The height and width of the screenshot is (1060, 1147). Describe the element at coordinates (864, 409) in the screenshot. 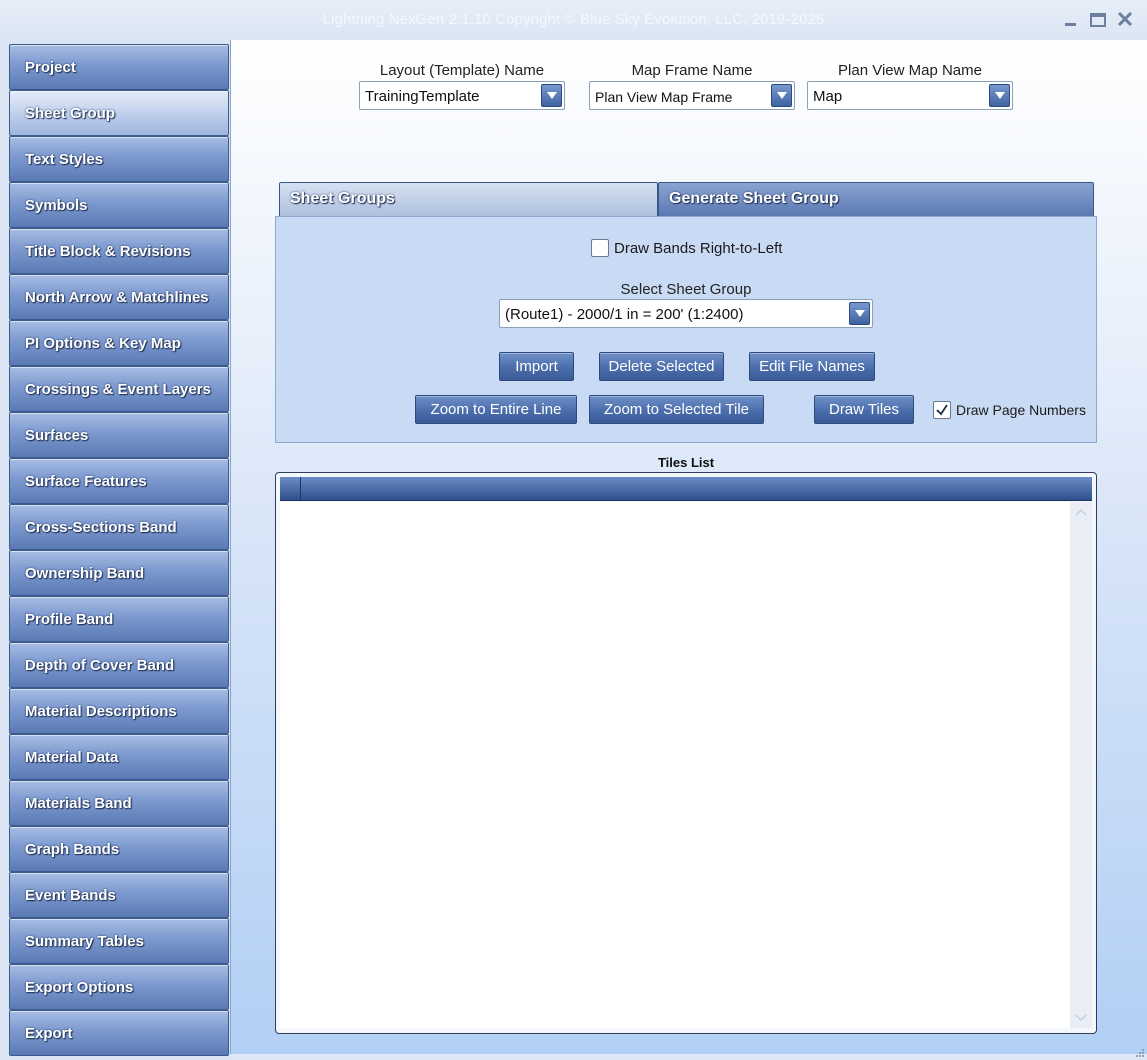

I see `draw-tiles-button: Draw Tiles` at that location.